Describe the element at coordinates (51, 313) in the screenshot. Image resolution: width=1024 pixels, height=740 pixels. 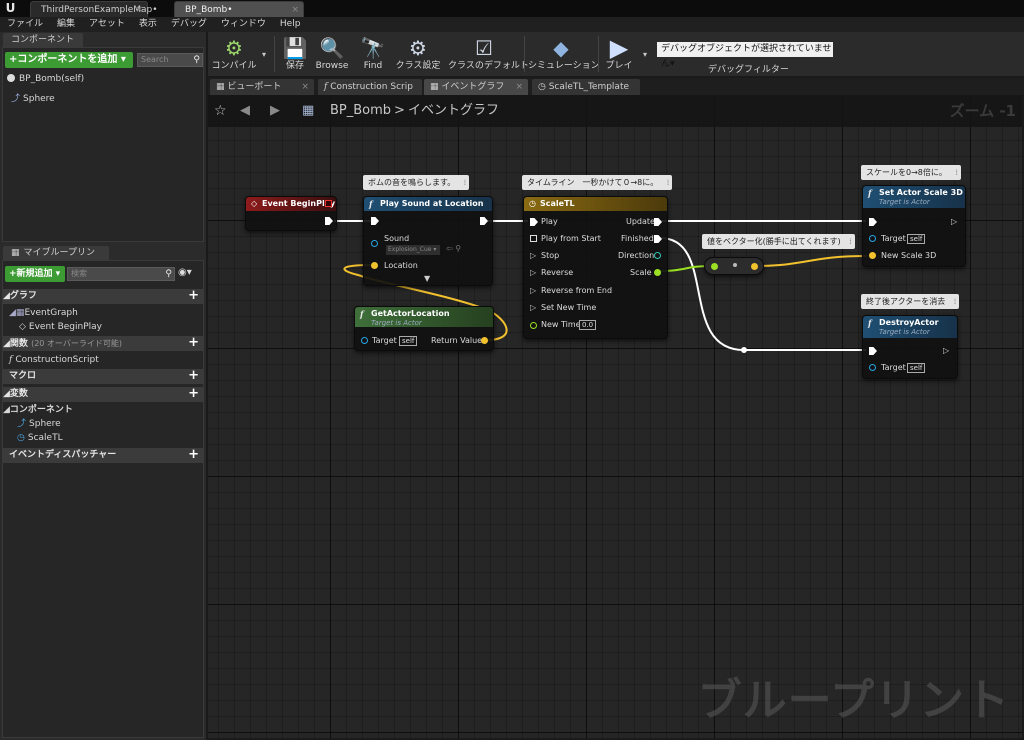
I see `tree-item-label: EventGraph` at that location.